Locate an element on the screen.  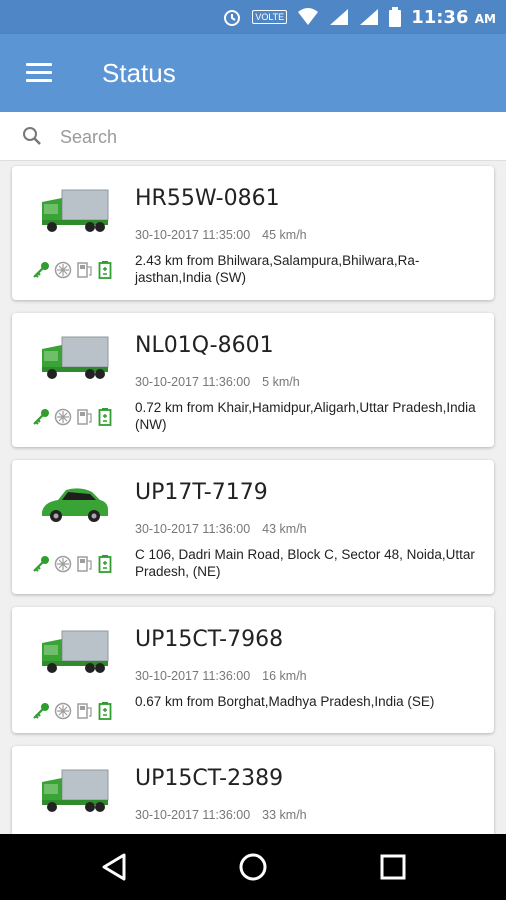
vehicle-datetime: 30-10-2017 11:35:00 is located at coordinates (193, 235).